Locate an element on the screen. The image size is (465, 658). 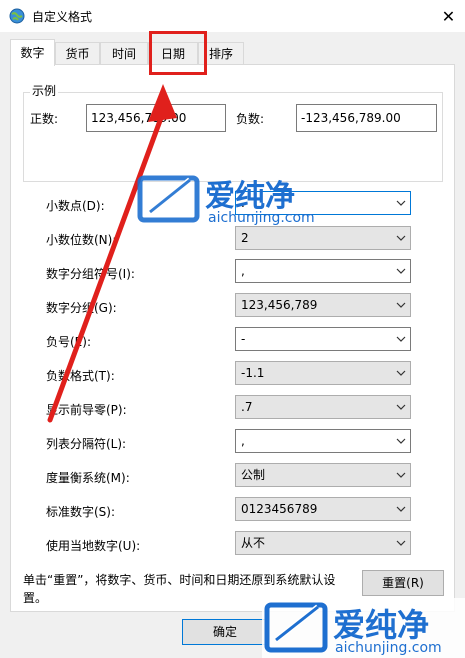
tab-currency: 货币 is located at coordinates (77, 53).